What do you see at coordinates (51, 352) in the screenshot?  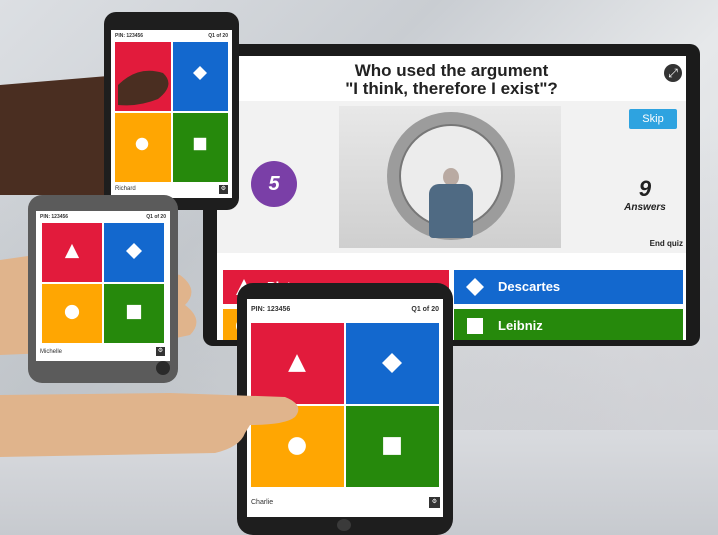 I see `player-name: Michelle` at bounding box center [51, 352].